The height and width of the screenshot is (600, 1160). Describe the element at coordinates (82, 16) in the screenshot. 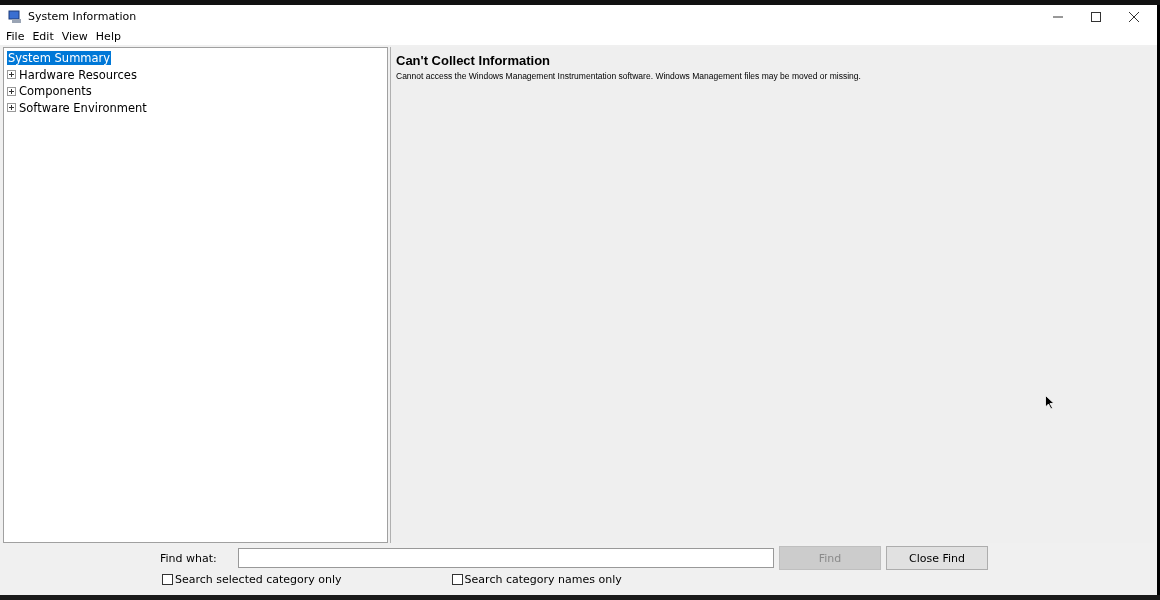

I see `window-title: System Information` at that location.